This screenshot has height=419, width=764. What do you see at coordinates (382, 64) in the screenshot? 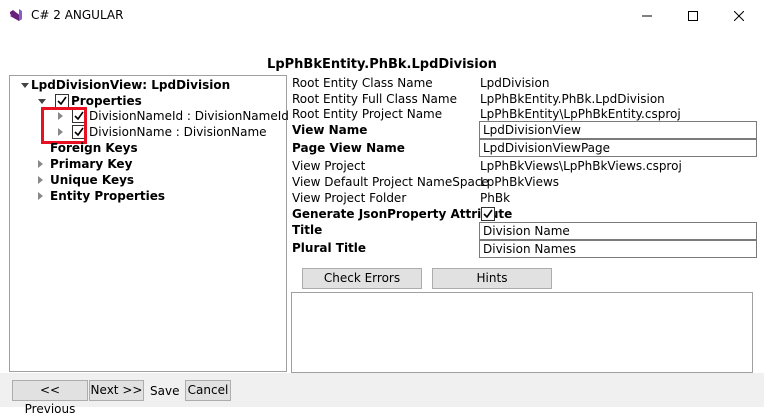
I see `page-title: LpPhBkEntity.PhBk.LpdDivision` at bounding box center [382, 64].